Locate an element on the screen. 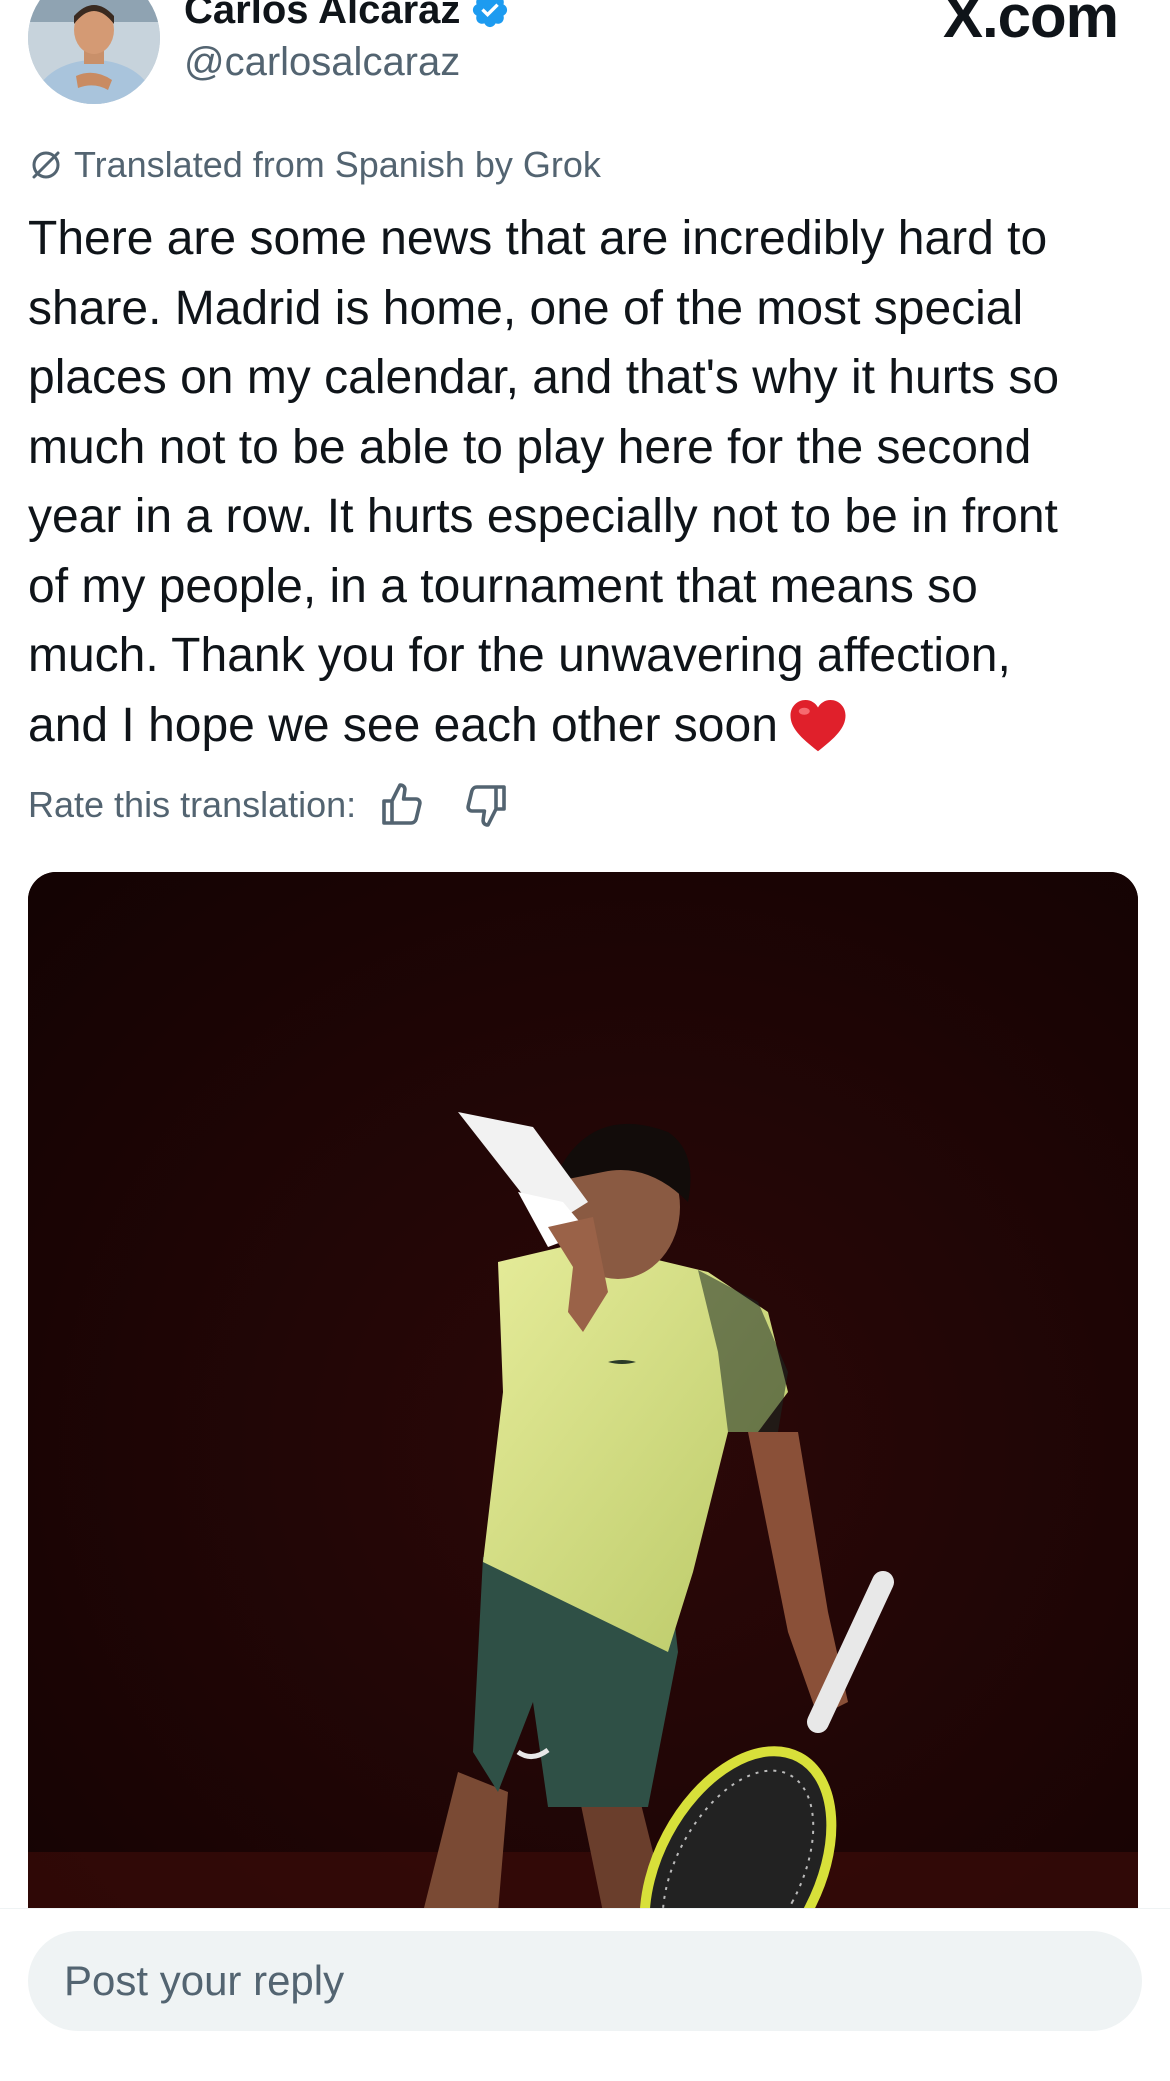 This screenshot has height=2081, width=1170. rate-translation: Rate this translation: is located at coordinates (269, 805).